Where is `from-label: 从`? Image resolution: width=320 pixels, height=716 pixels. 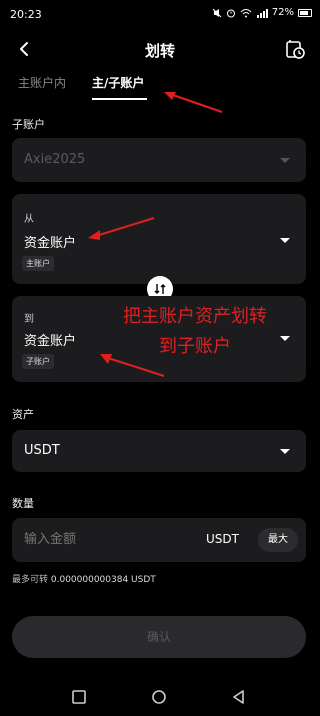 from-label: 从 is located at coordinates (29, 219).